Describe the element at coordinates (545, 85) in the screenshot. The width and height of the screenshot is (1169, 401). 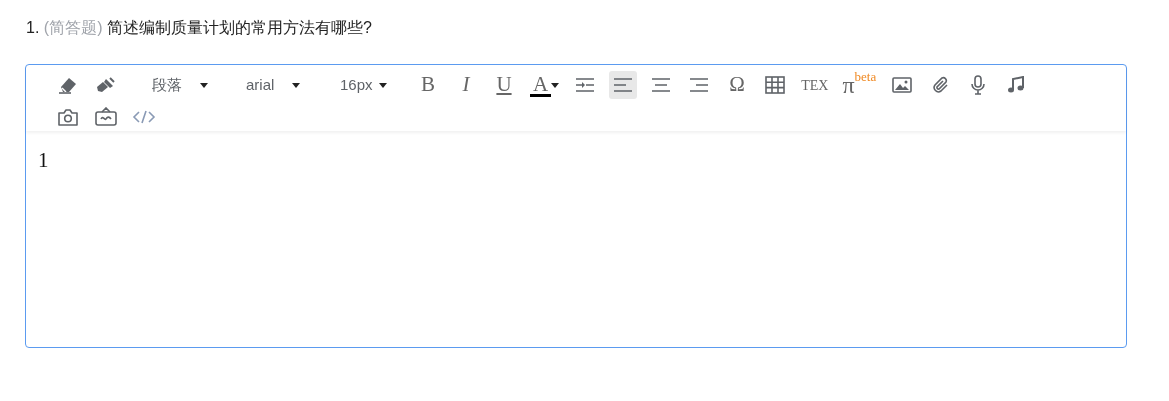
I see `font-color-button: A` at that location.